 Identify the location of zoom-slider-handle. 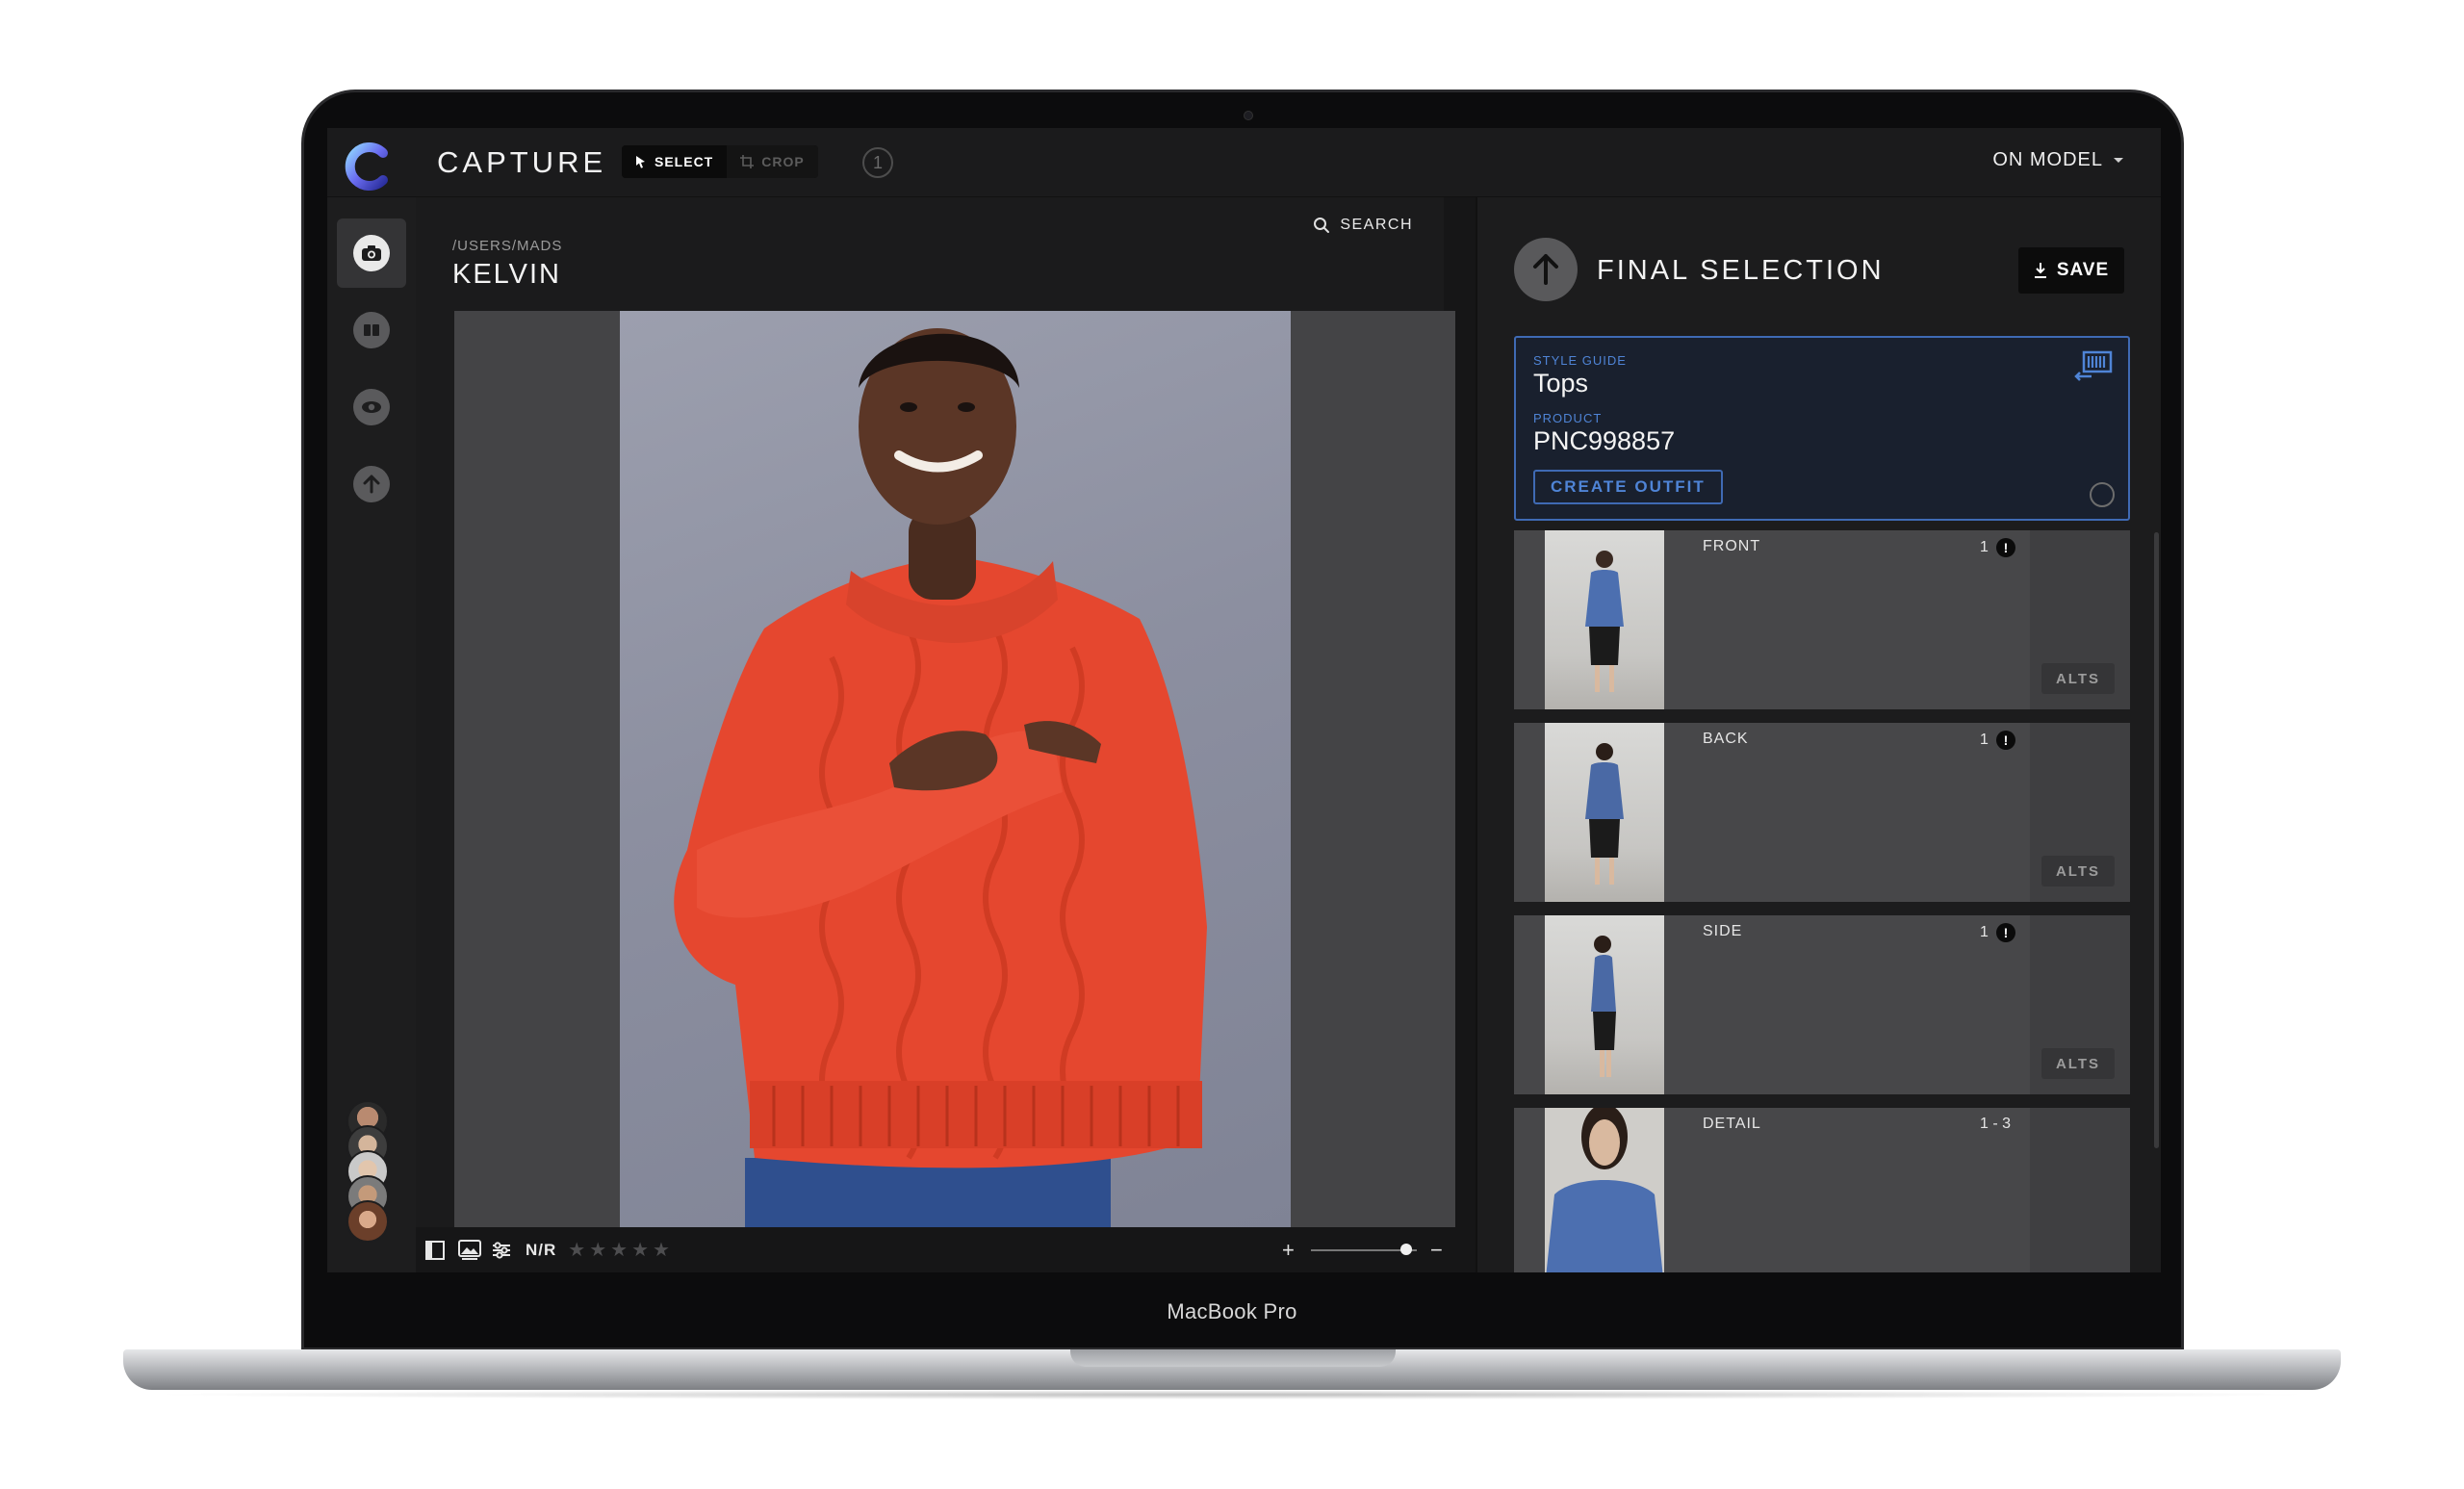
(1406, 1249).